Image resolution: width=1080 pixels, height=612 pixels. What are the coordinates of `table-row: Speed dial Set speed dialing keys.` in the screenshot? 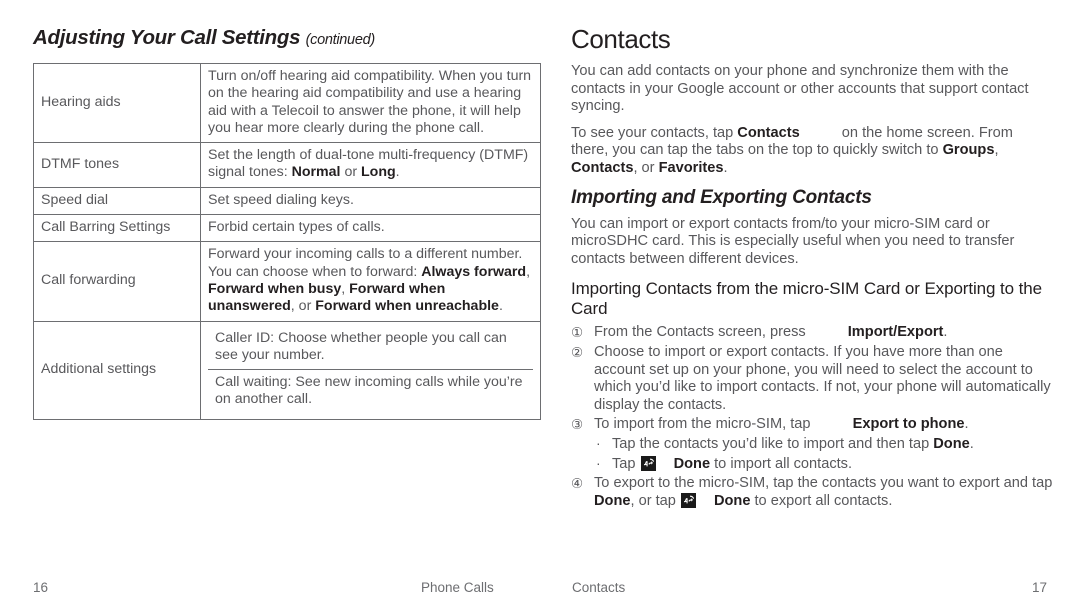 It's located at (287, 201).